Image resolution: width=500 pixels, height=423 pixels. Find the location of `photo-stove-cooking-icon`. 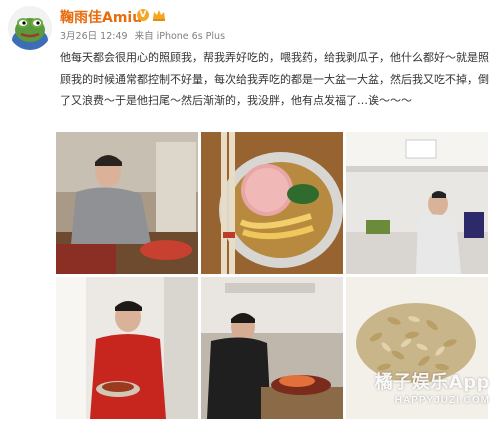

photo-stove-cooking-icon is located at coordinates (272, 348).